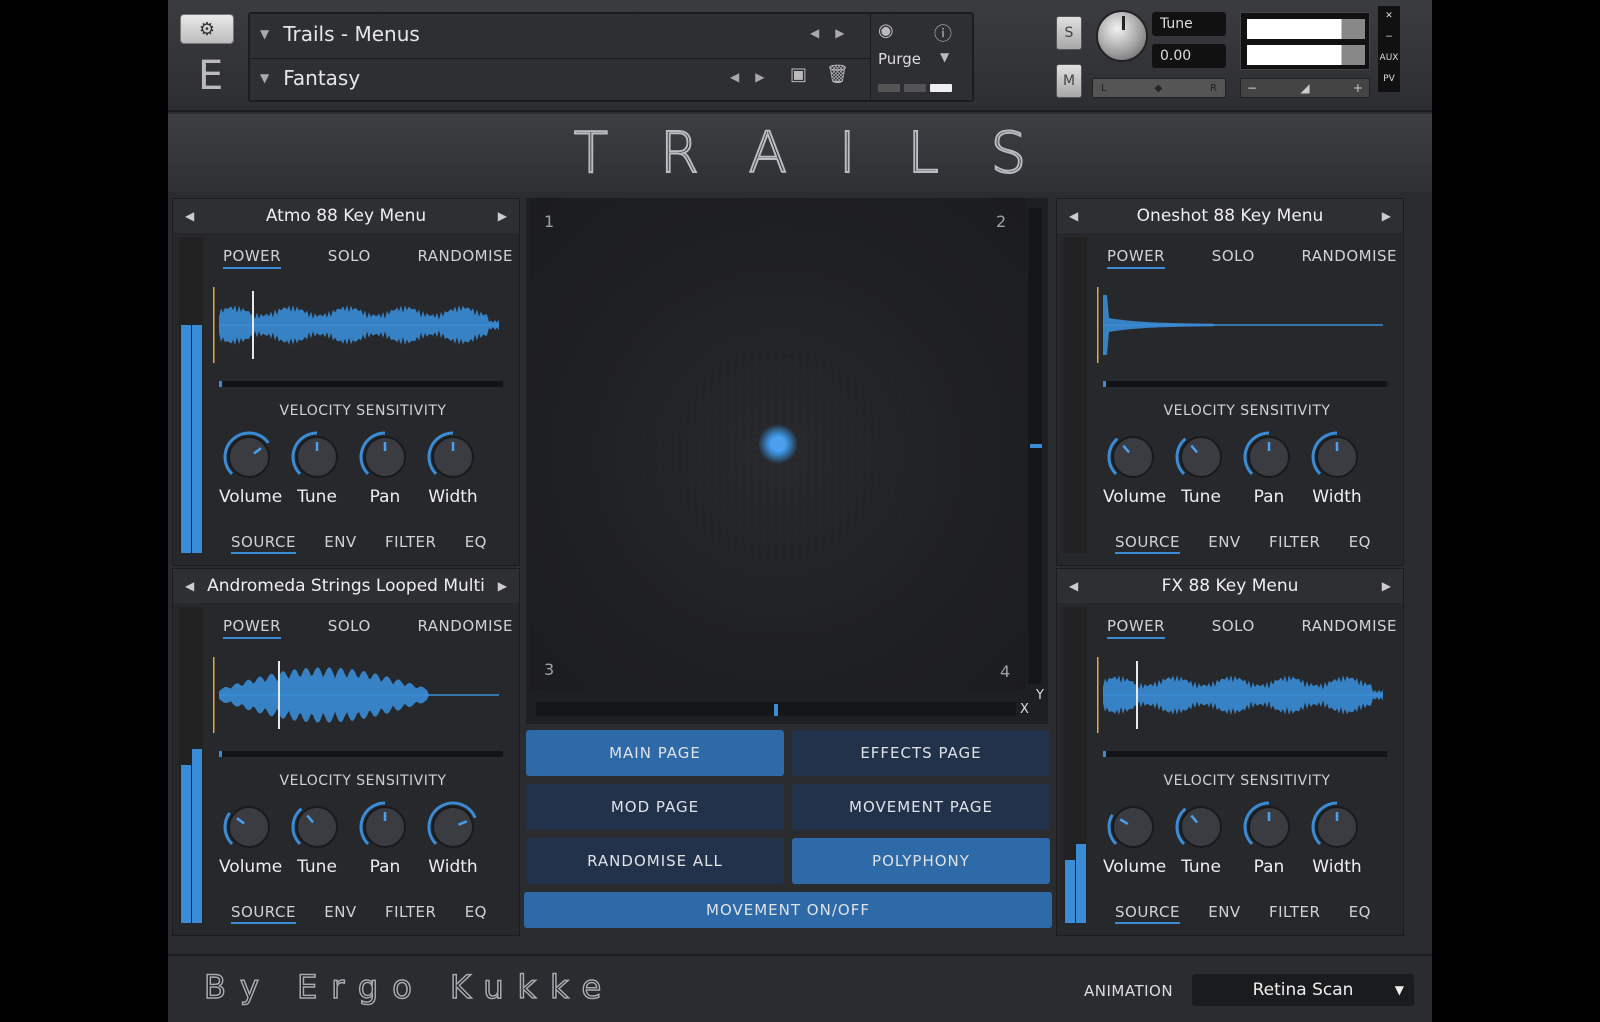 The height and width of the screenshot is (1022, 1600). Describe the element at coordinates (207, 29) in the screenshot. I see `wrench-icon: ⚙` at that location.